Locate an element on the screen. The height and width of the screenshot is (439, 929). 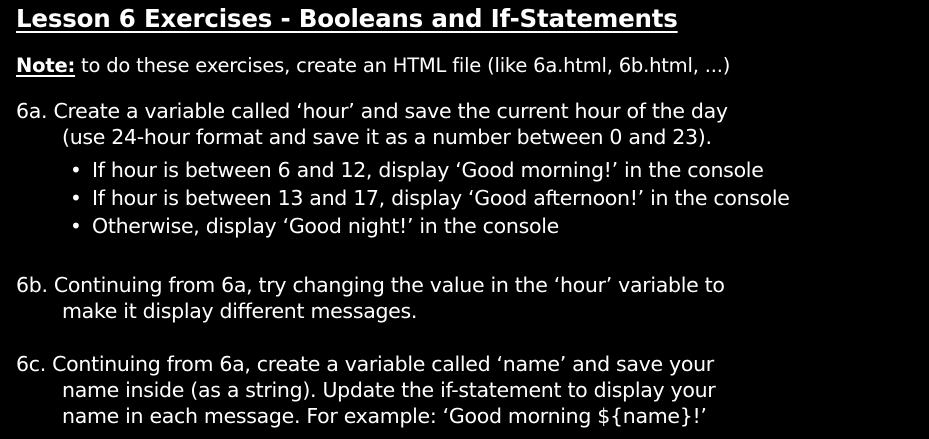
note-label: Note: is located at coordinates (46, 65).